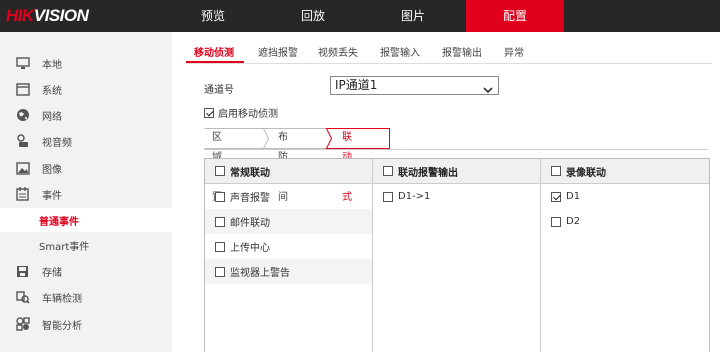 The width and height of the screenshot is (720, 352). What do you see at coordinates (52, 91) in the screenshot?
I see `sidebar-item-label: 系统` at bounding box center [52, 91].